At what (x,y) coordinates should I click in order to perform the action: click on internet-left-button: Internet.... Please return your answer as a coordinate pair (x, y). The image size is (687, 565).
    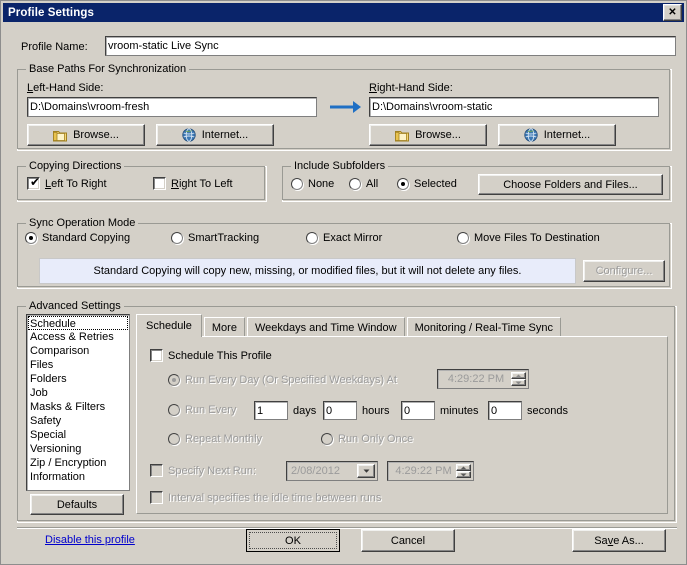
    Looking at the image, I should click on (215, 135).